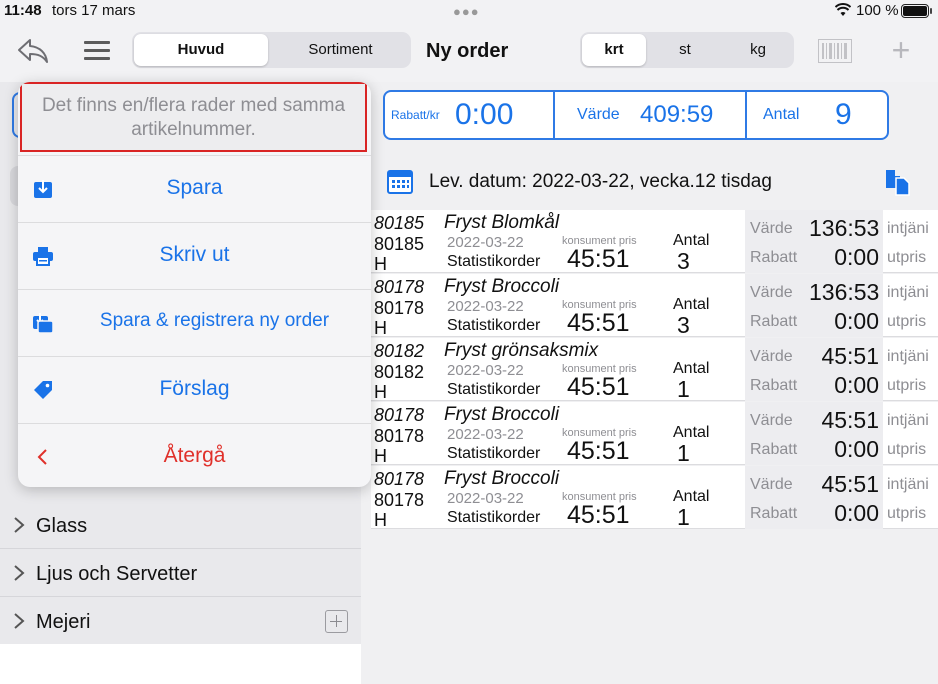  What do you see at coordinates (758, 50) in the screenshot?
I see `unit-kg: kg` at bounding box center [758, 50].